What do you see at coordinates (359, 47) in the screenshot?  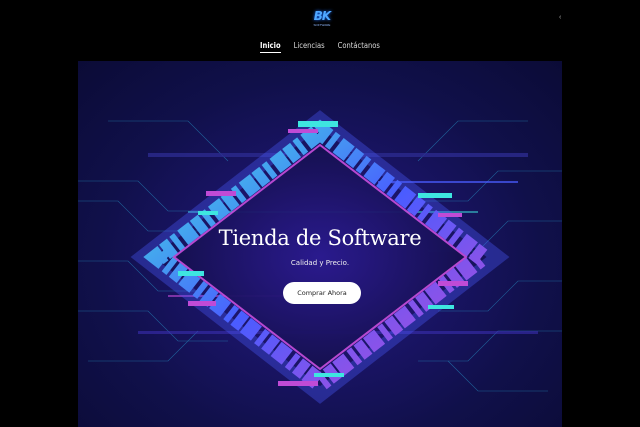 I see `nav-item-contactanos: Contáctanos` at bounding box center [359, 47].